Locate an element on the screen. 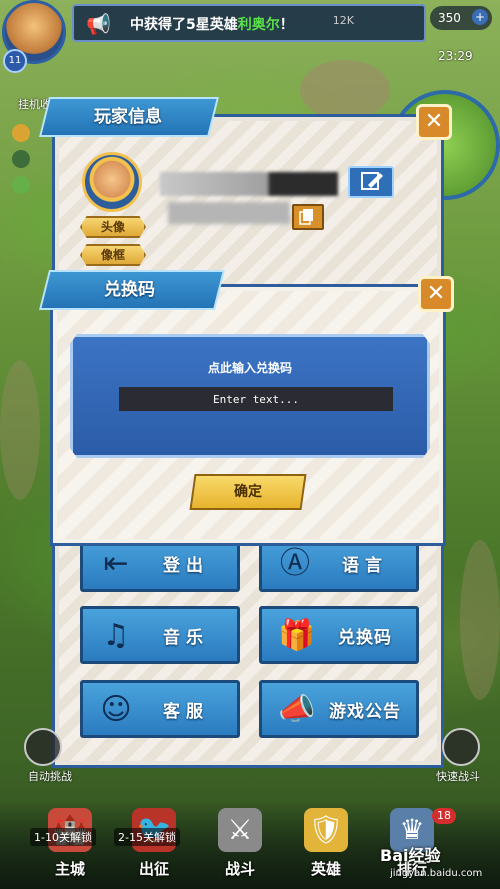  player-name-blurred is located at coordinates (249, 184).